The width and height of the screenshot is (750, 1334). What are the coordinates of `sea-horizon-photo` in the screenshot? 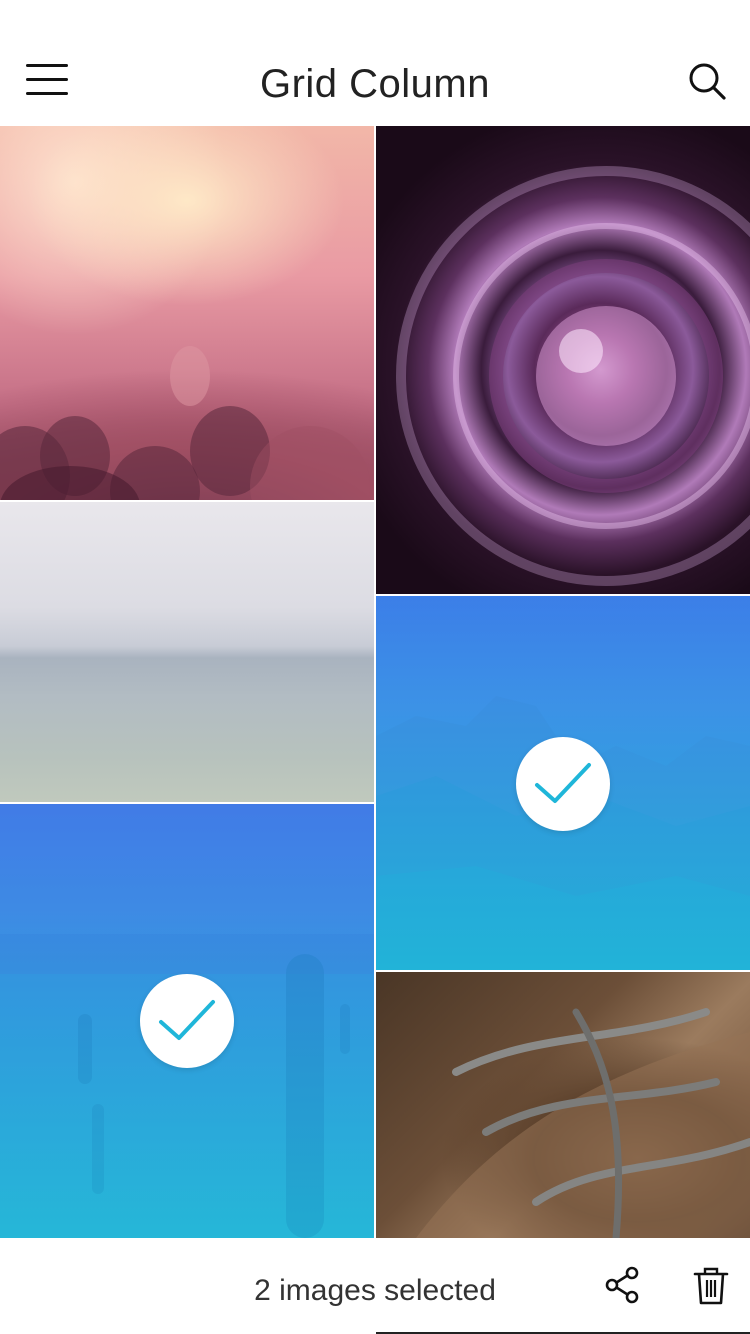 It's located at (187, 652).